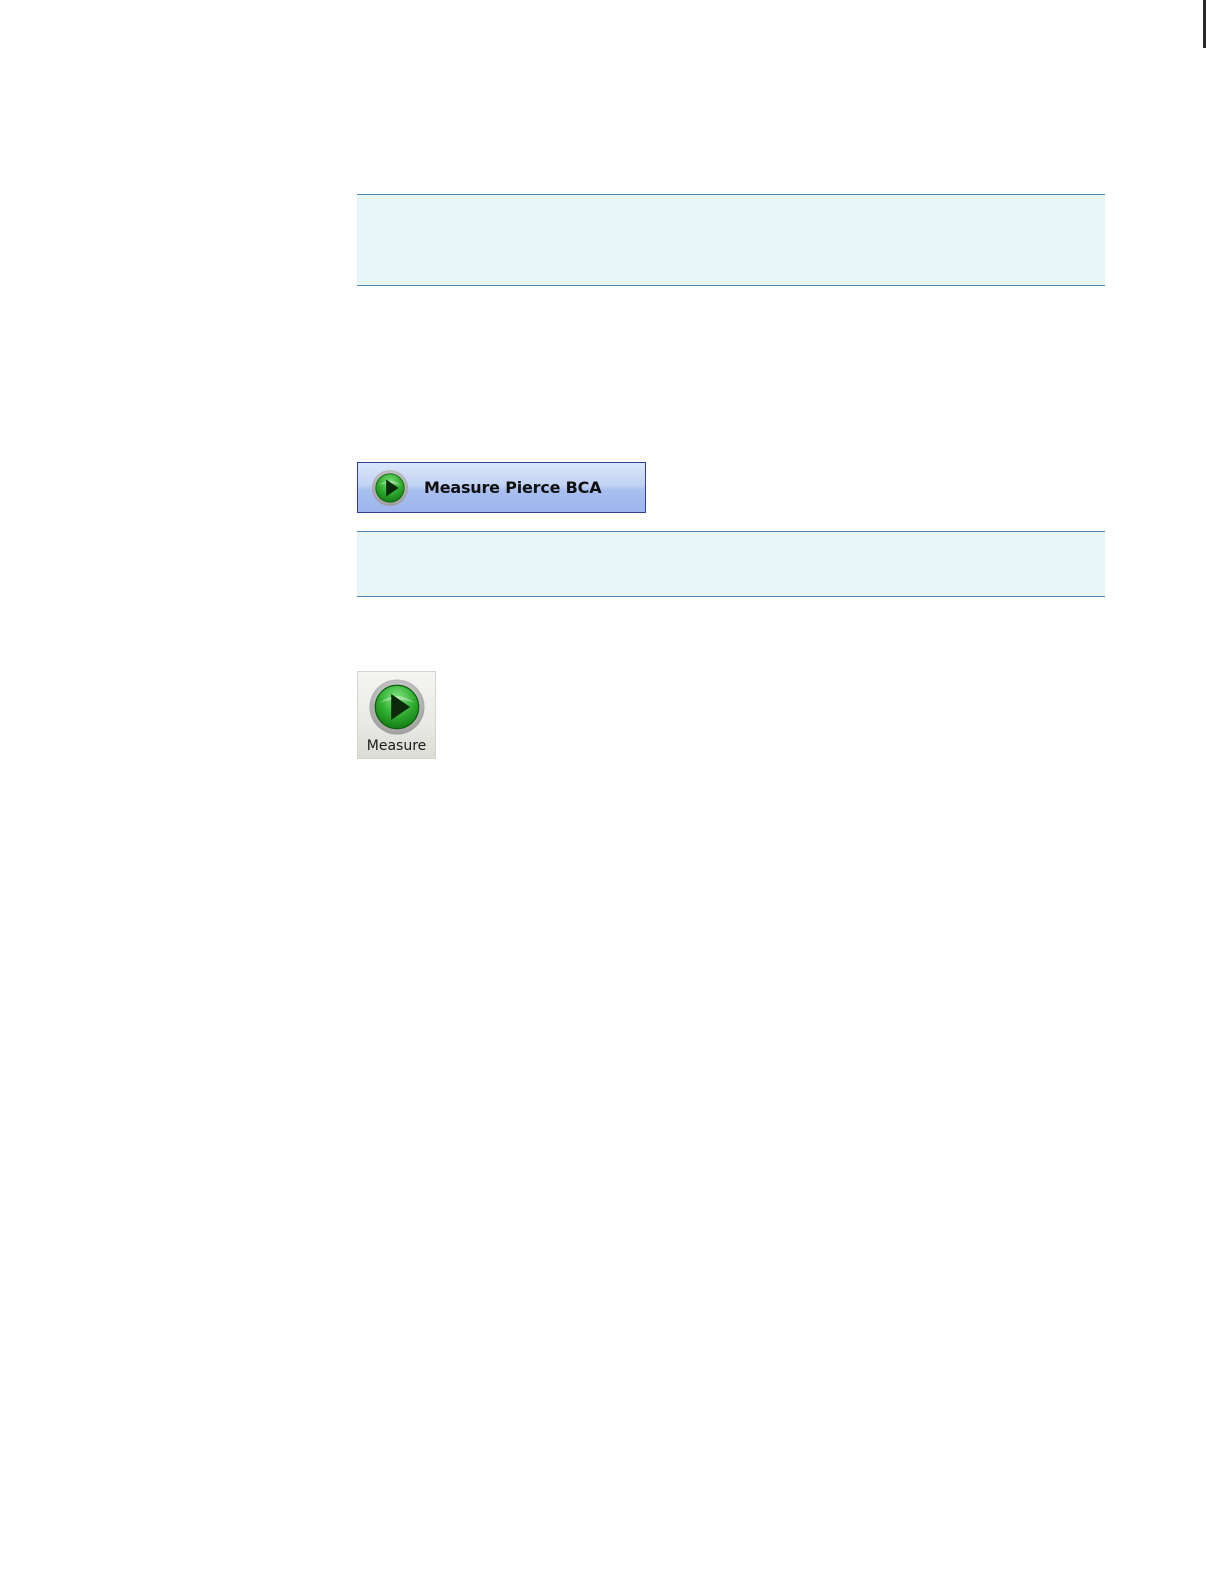 Image resolution: width=1224 pixels, height=1584 pixels. What do you see at coordinates (396, 746) in the screenshot?
I see `measure-label: Measure` at bounding box center [396, 746].